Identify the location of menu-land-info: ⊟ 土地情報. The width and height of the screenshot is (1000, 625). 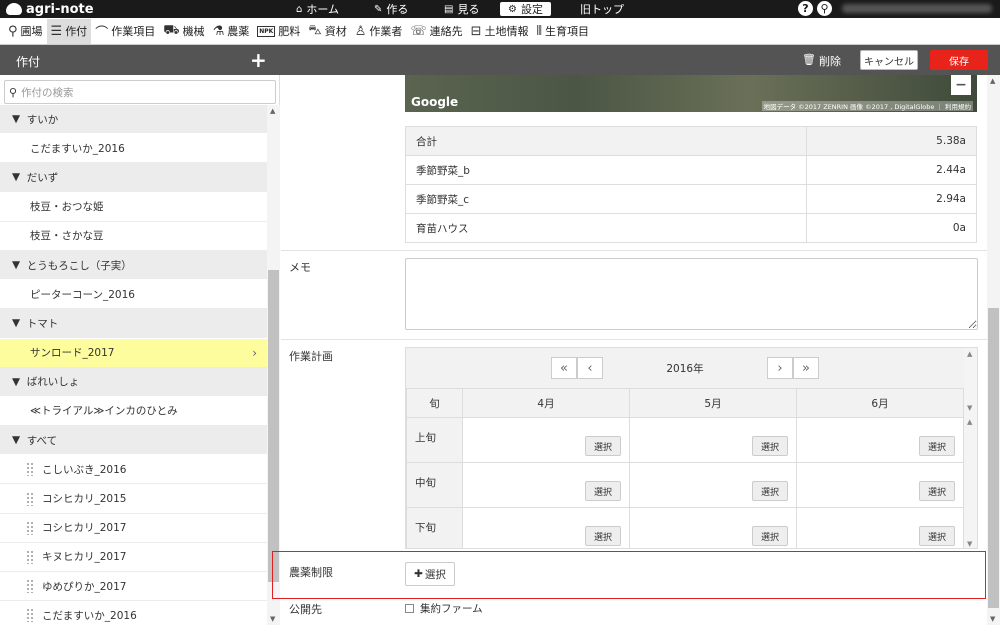
(500, 31).